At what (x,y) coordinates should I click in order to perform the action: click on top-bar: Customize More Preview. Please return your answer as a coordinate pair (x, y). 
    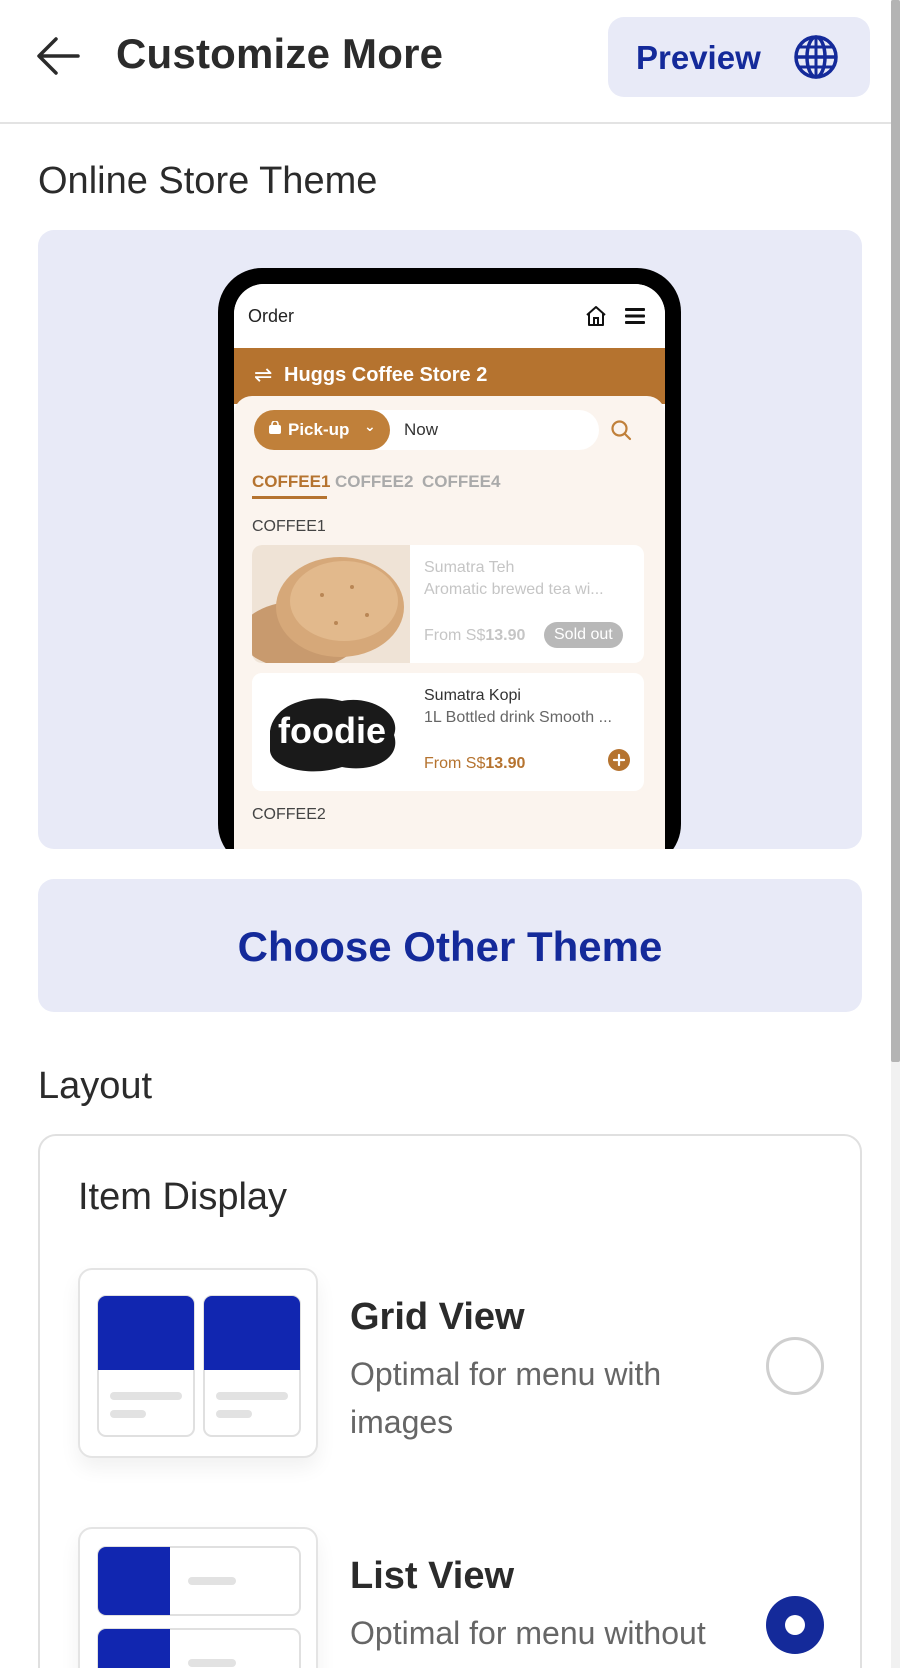
    Looking at the image, I should click on (445, 62).